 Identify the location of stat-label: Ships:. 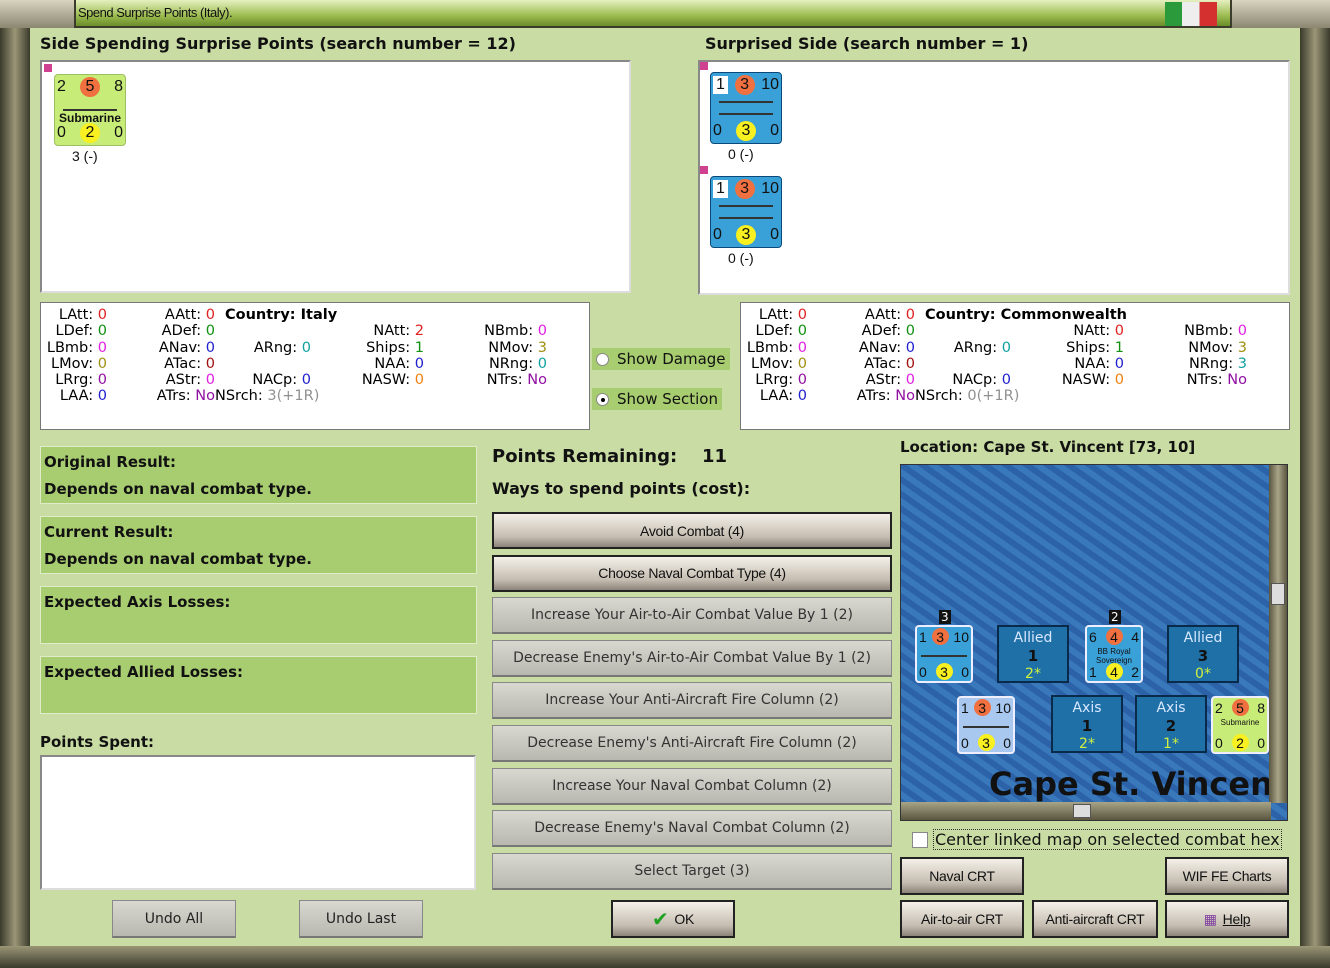
(388, 347).